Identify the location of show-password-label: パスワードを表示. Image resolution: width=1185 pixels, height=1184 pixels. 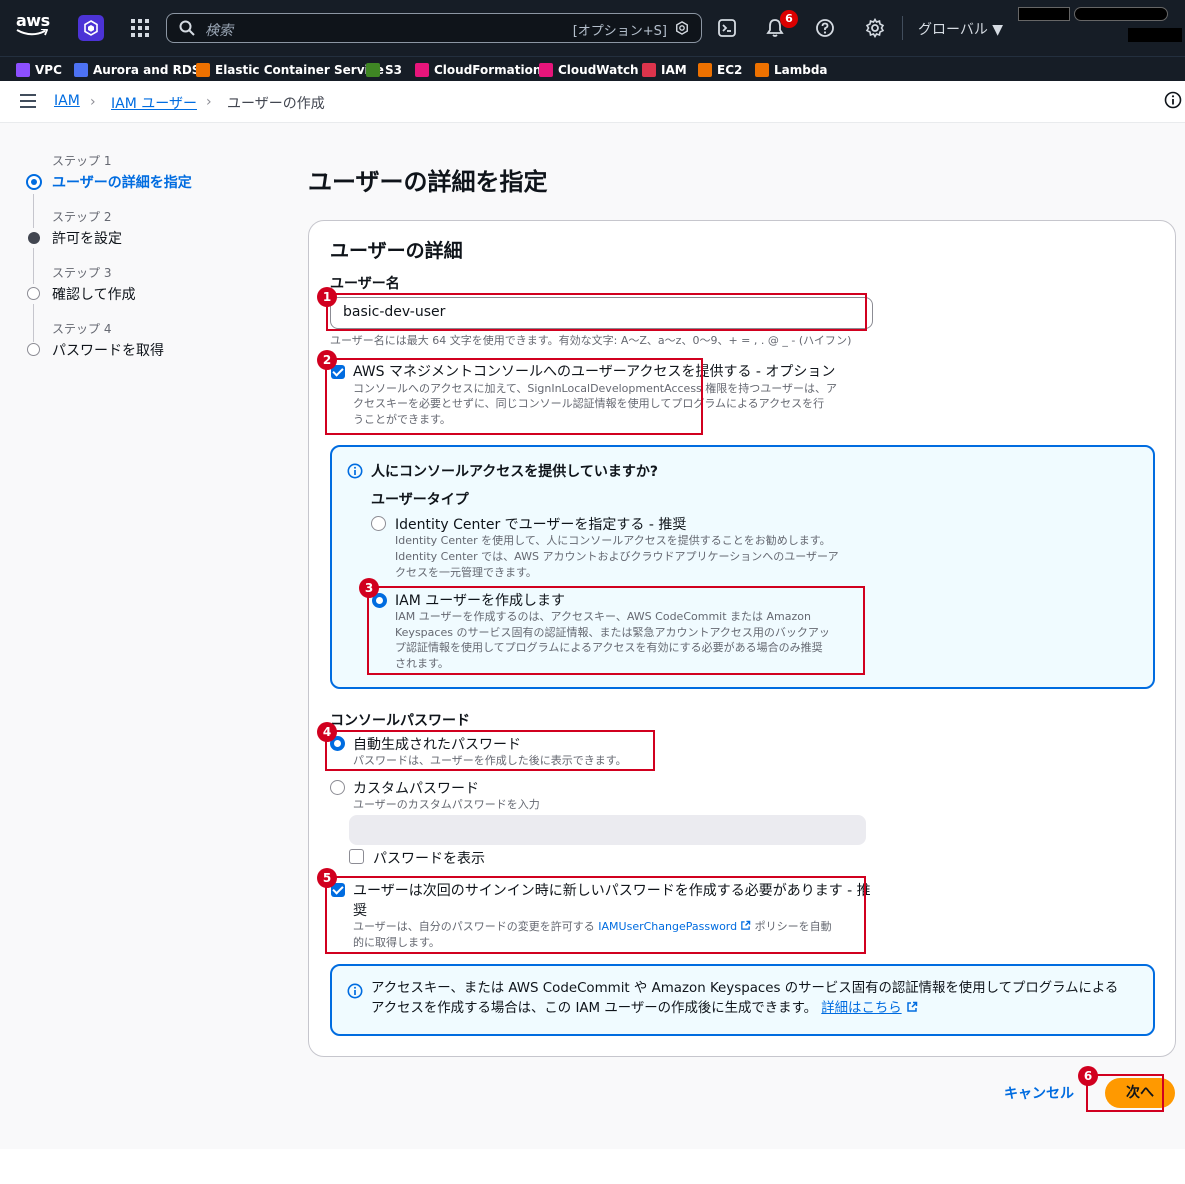
(429, 858).